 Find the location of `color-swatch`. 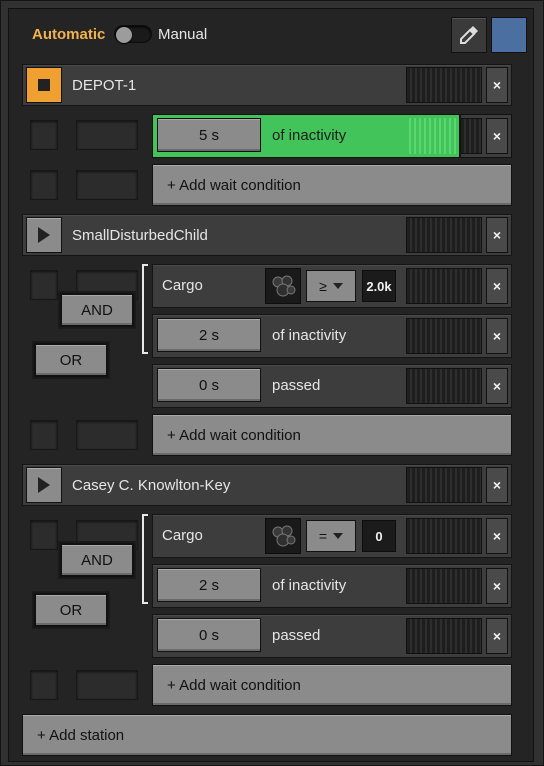

color-swatch is located at coordinates (509, 35).